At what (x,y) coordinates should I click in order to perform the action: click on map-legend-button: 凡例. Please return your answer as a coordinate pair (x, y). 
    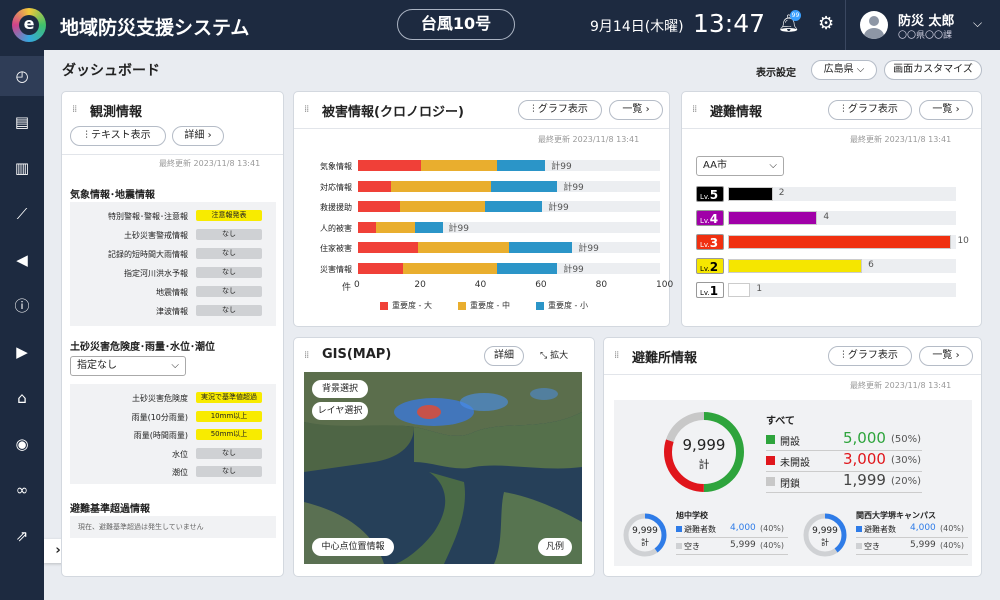
    Looking at the image, I should click on (555, 547).